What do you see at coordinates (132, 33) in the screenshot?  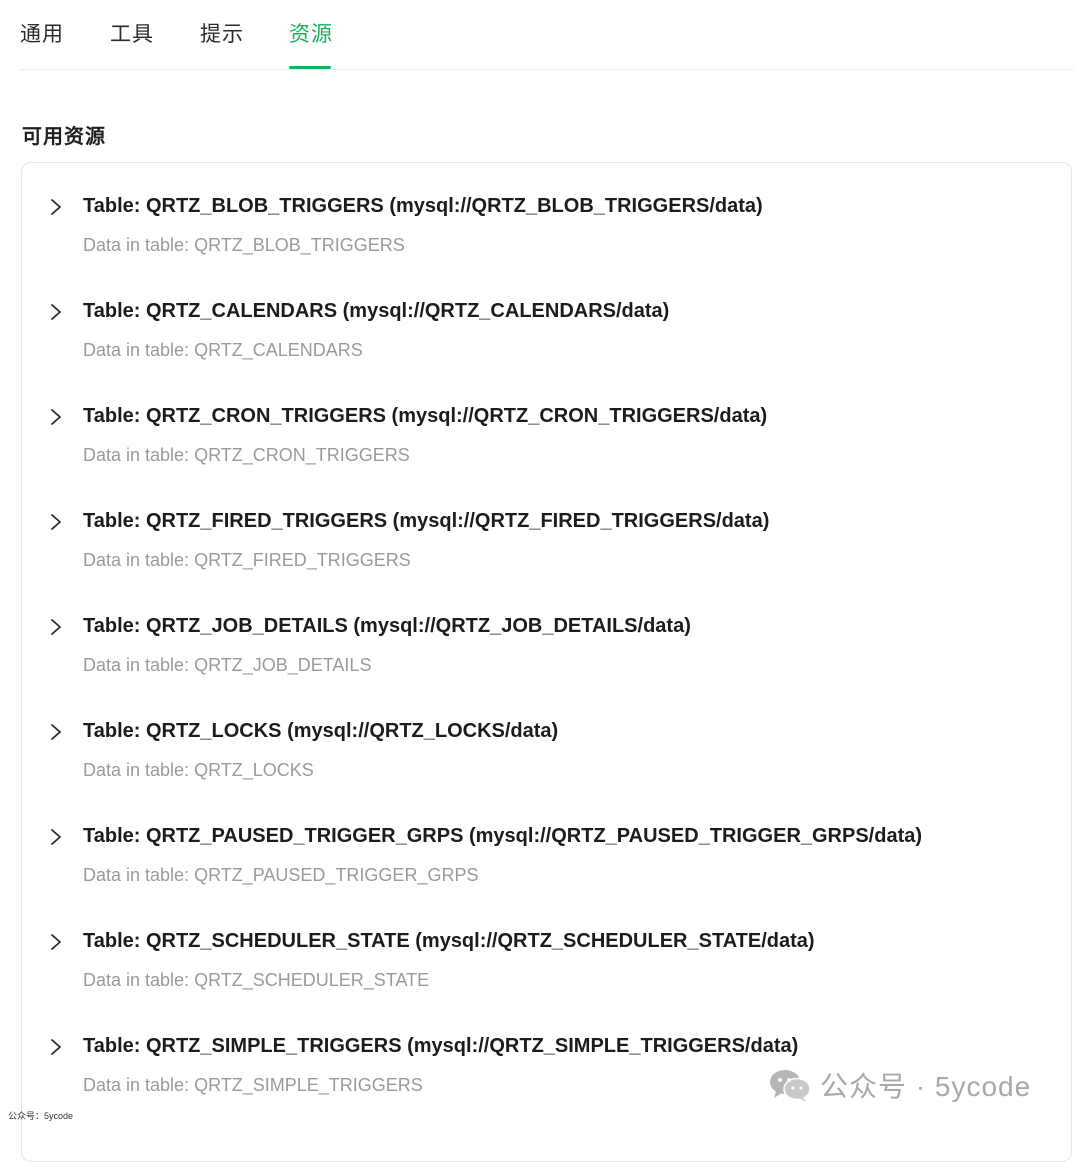 I see `tab-tools: 工具` at bounding box center [132, 33].